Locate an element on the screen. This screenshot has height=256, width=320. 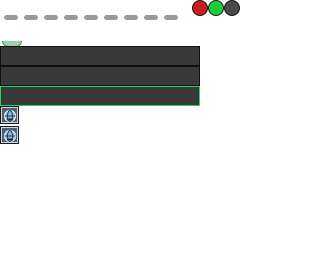
green-dot-button is located at coordinates (216, 8).